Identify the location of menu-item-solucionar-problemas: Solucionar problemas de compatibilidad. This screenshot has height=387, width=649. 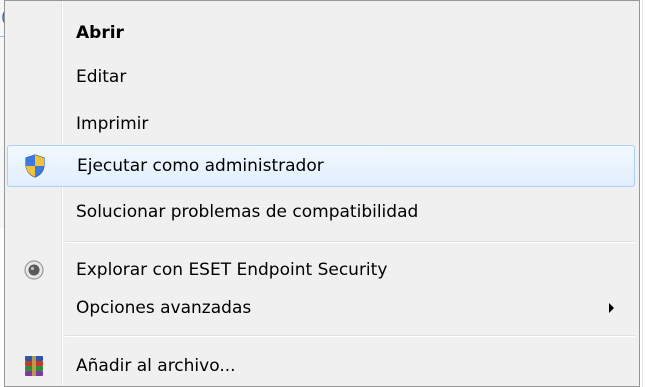
(321, 212).